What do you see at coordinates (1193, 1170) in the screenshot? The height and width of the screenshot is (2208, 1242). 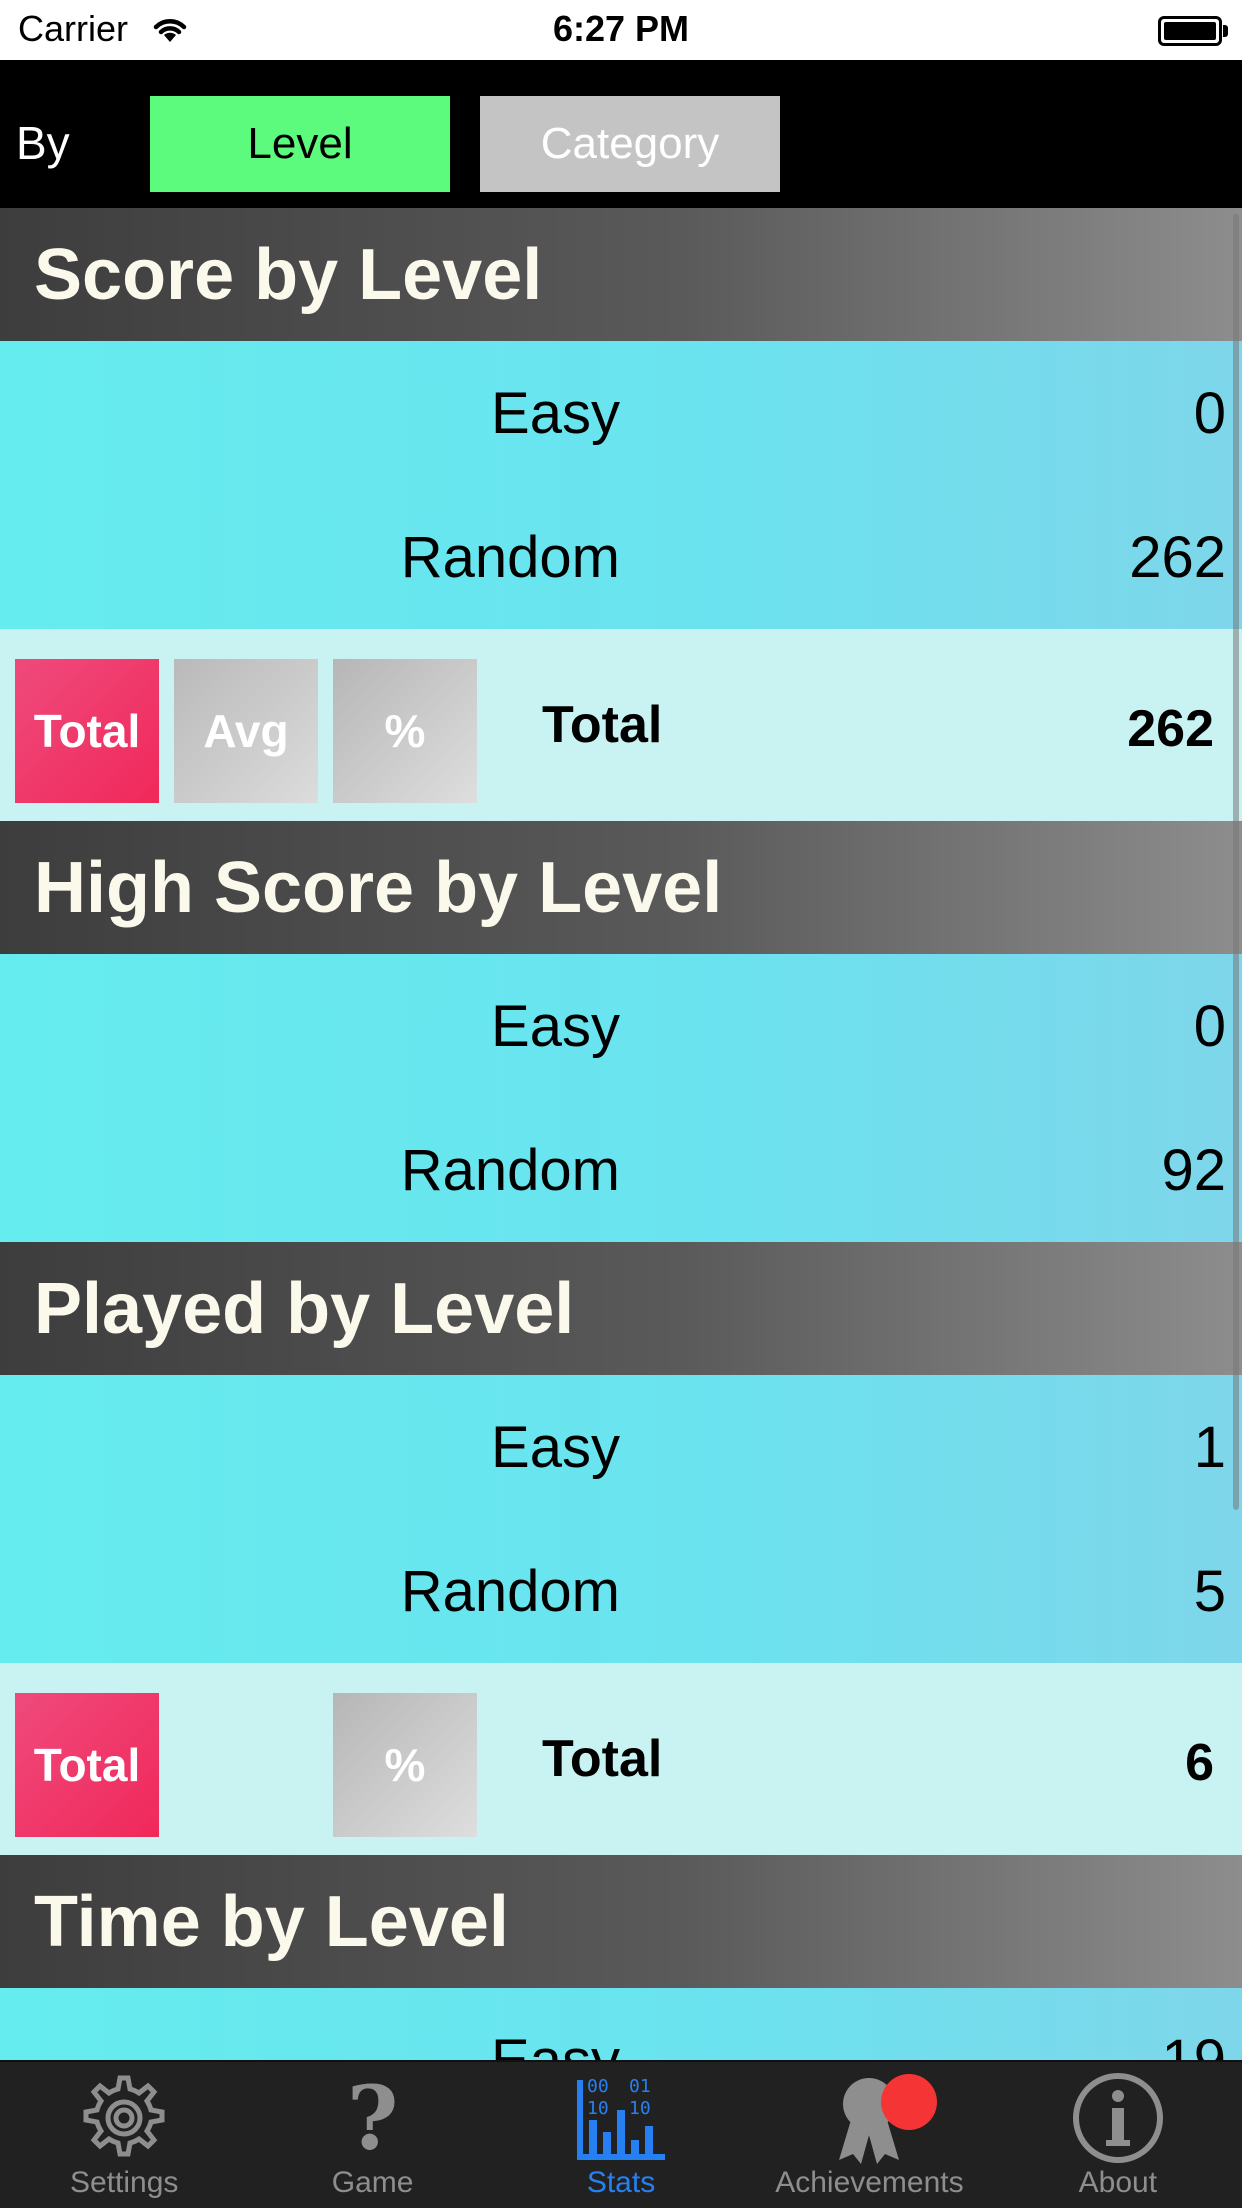 I see `row-value: 92` at bounding box center [1193, 1170].